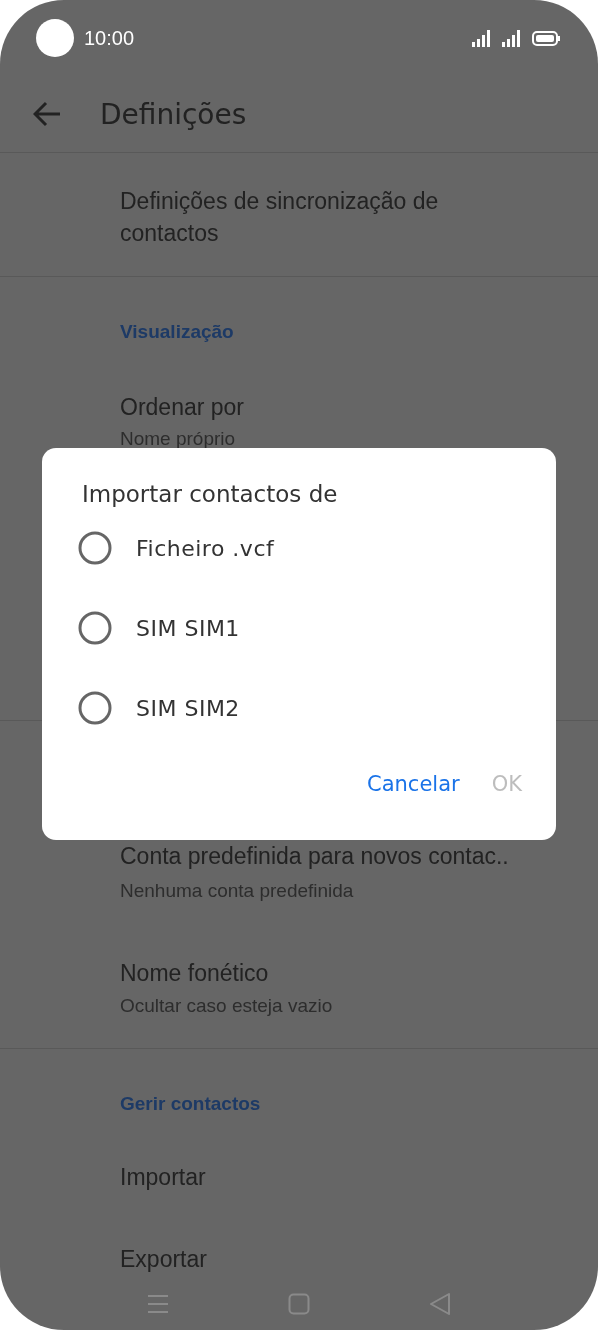 The width and height of the screenshot is (598, 1330). What do you see at coordinates (163, 1259) in the screenshot?
I see `setting-title: Exportar` at bounding box center [163, 1259].